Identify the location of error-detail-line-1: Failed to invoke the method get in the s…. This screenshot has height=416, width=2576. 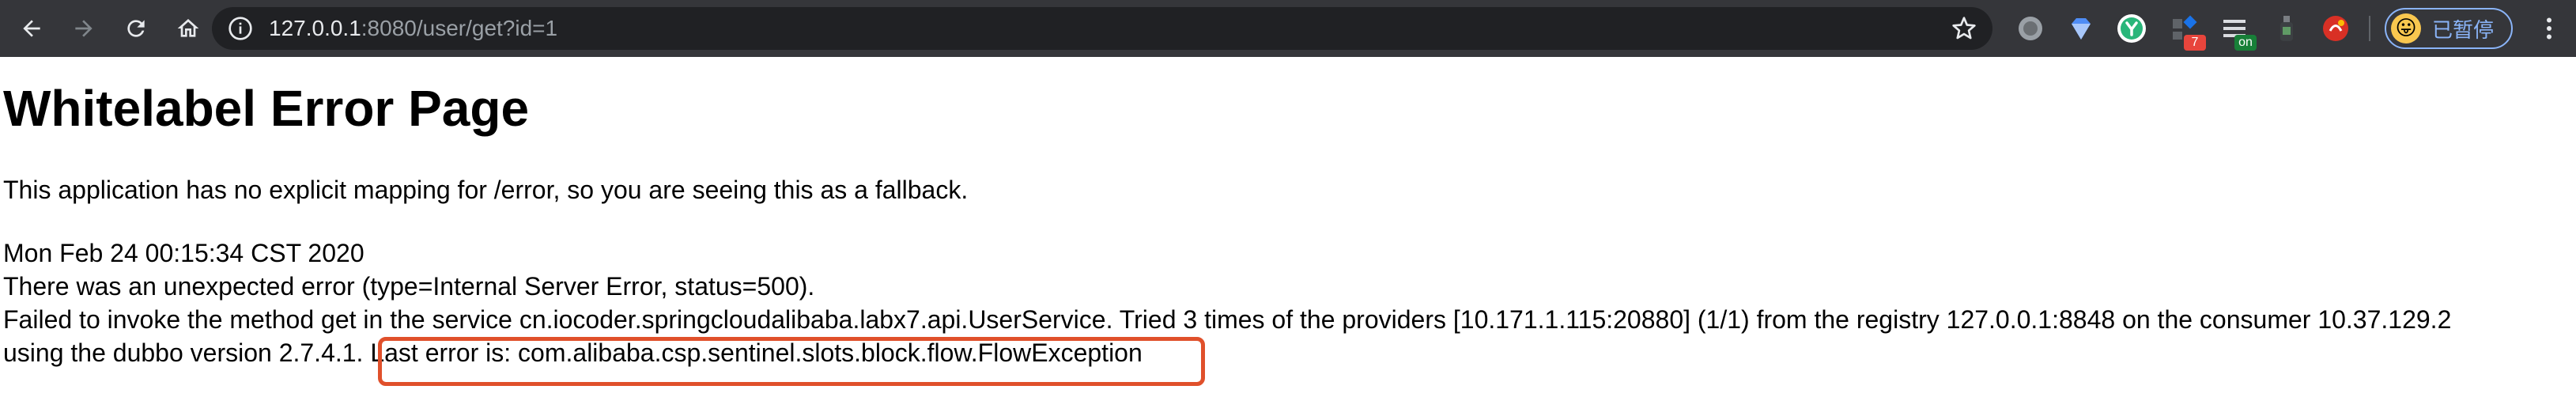
(1227, 319).